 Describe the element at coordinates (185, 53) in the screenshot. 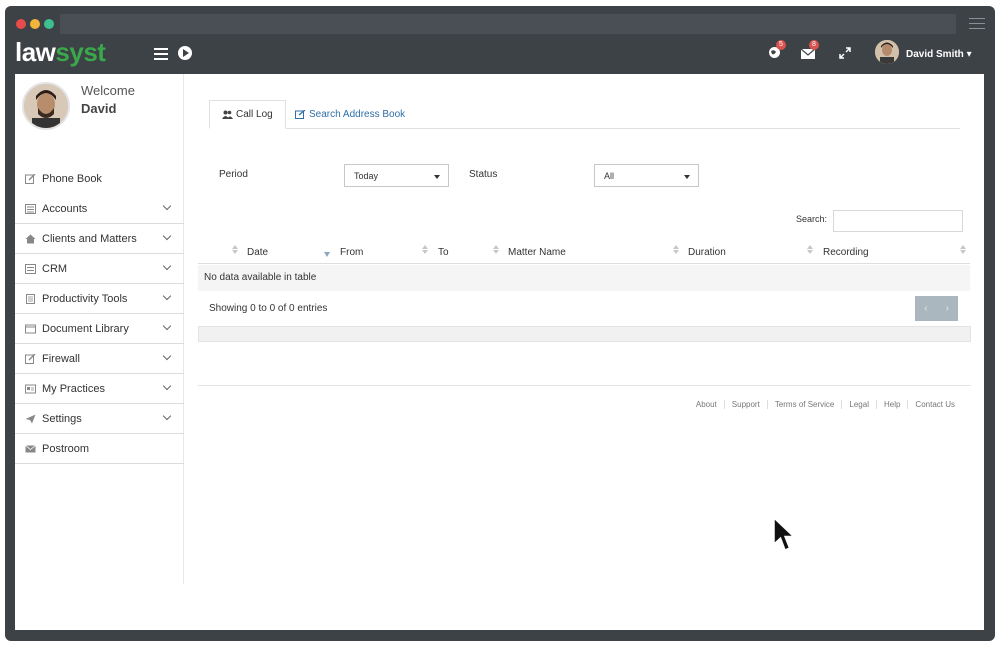

I see `play-icon` at that location.